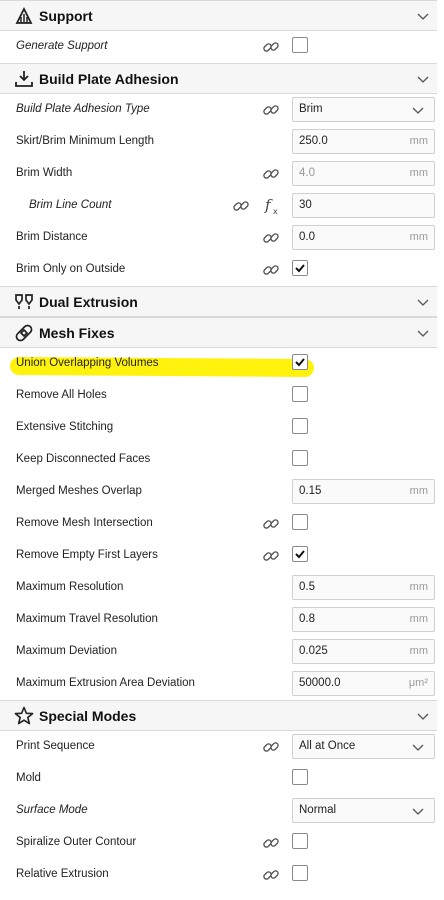 Image resolution: width=444 pixels, height=900 pixels. I want to click on max-area-deviation-input: 50000.0 μm², so click(363, 683).